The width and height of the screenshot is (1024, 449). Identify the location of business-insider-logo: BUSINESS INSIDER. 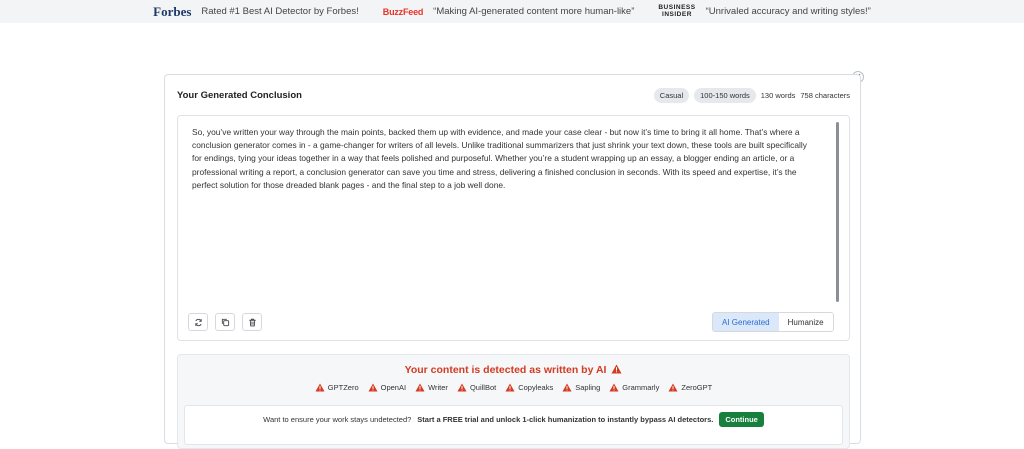
(676, 11).